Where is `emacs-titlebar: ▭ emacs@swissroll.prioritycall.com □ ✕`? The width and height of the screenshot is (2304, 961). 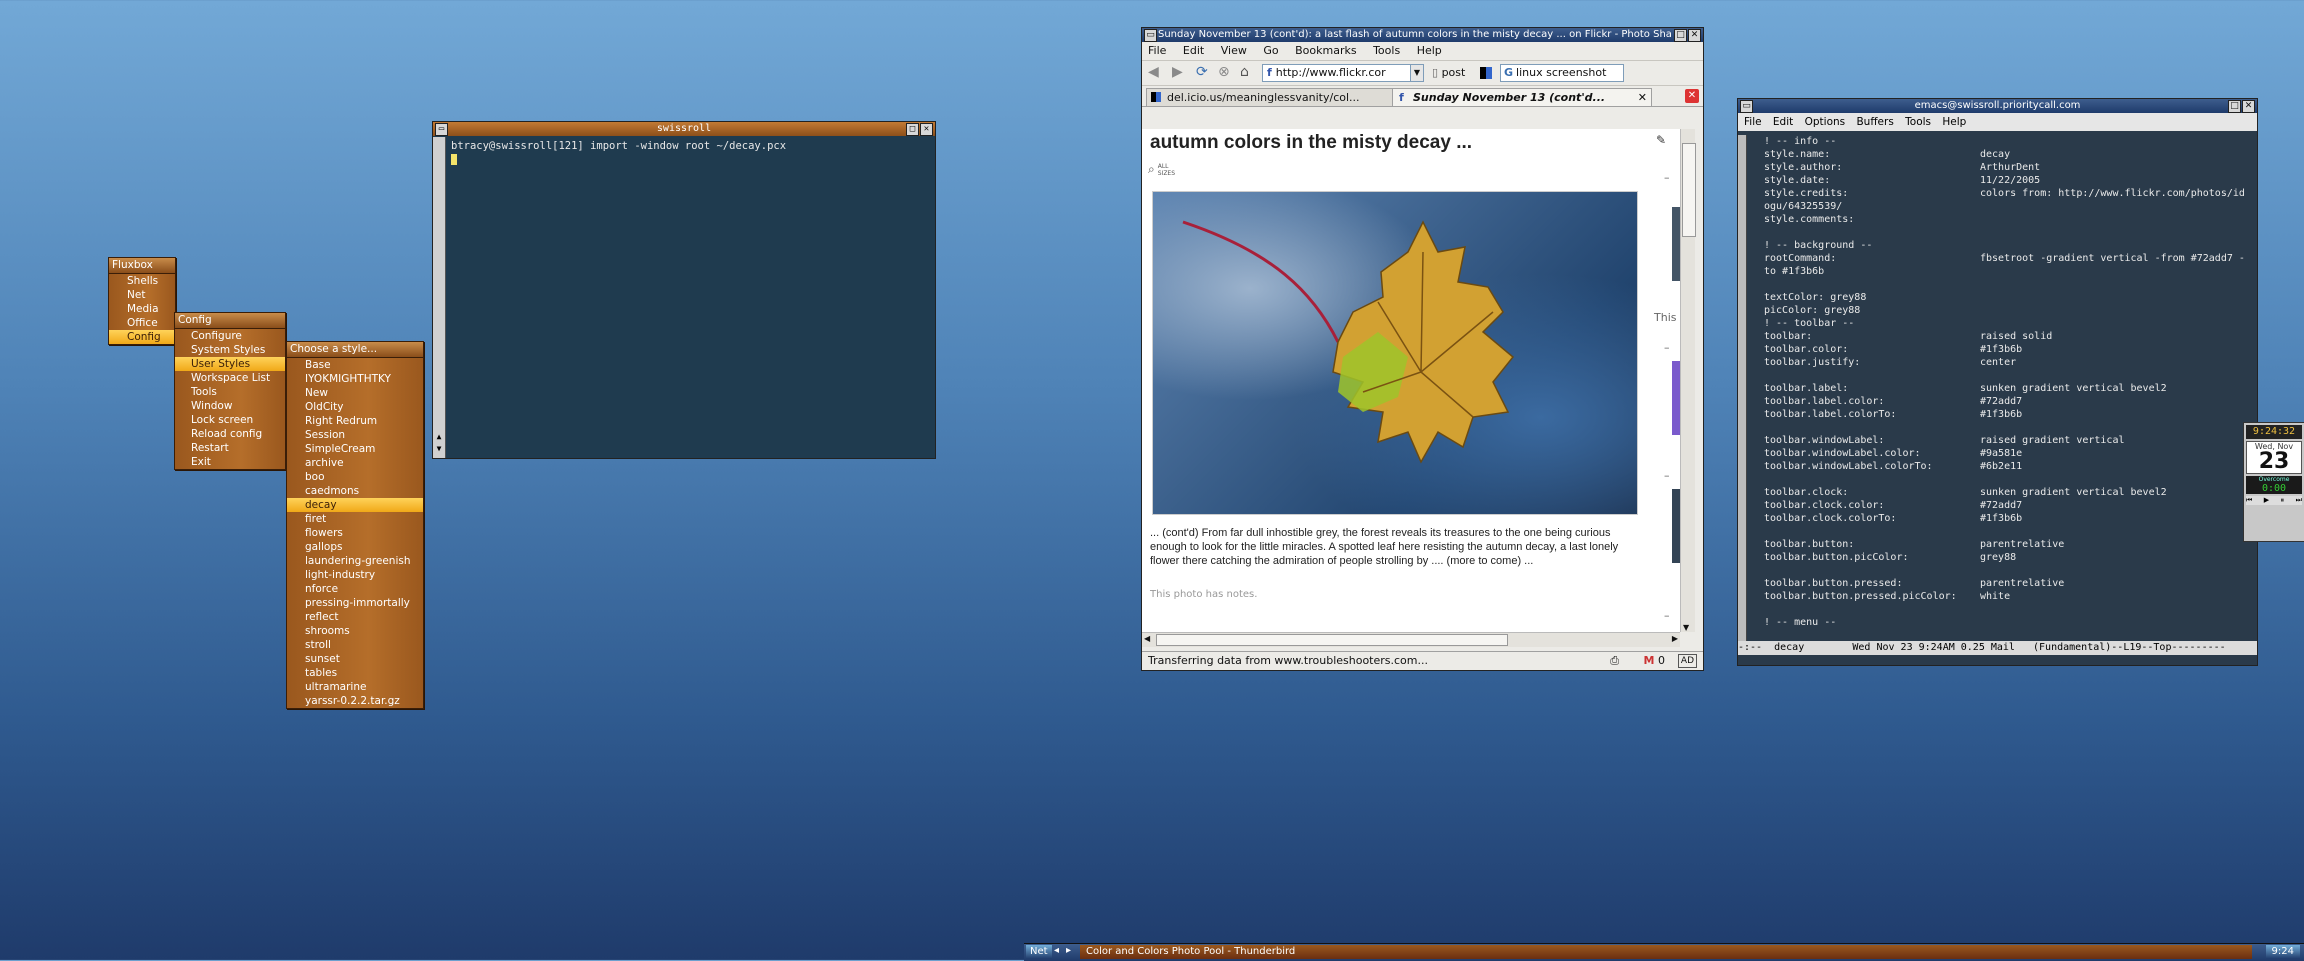 emacs-titlebar: ▭ emacs@swissroll.prioritycall.com □ ✕ is located at coordinates (1997, 106).